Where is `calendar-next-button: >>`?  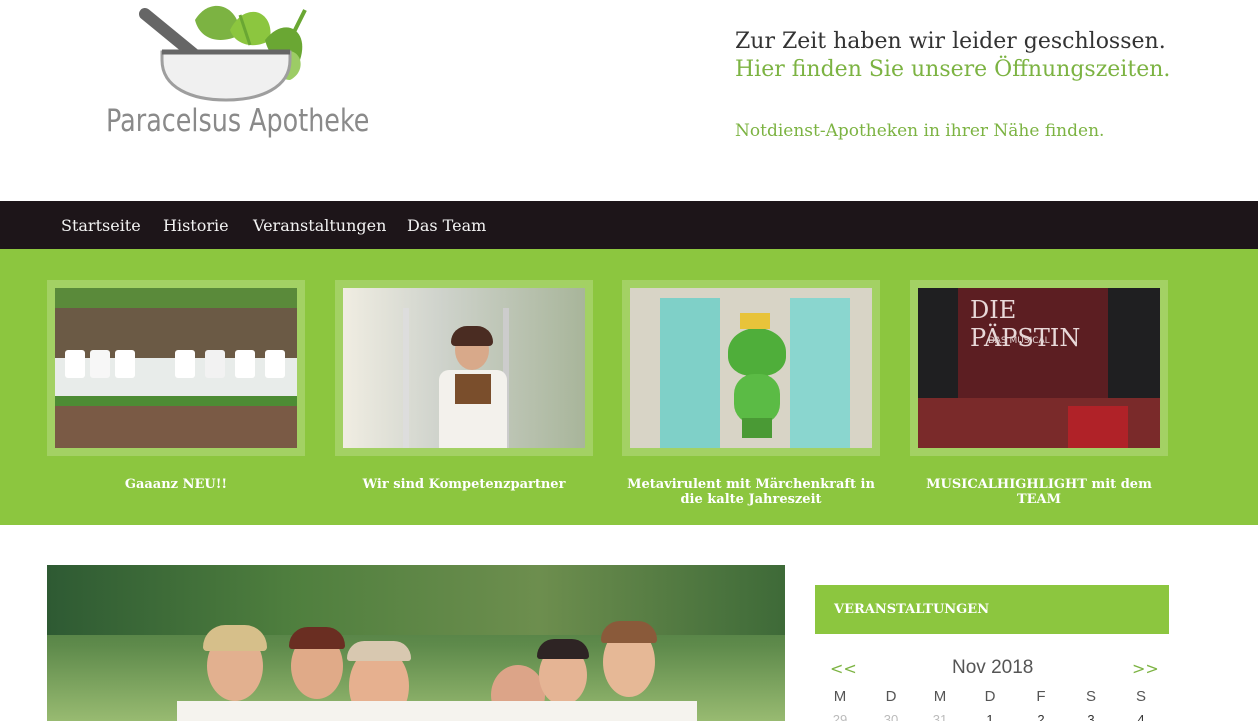 calendar-next-button: >> is located at coordinates (1145, 668).